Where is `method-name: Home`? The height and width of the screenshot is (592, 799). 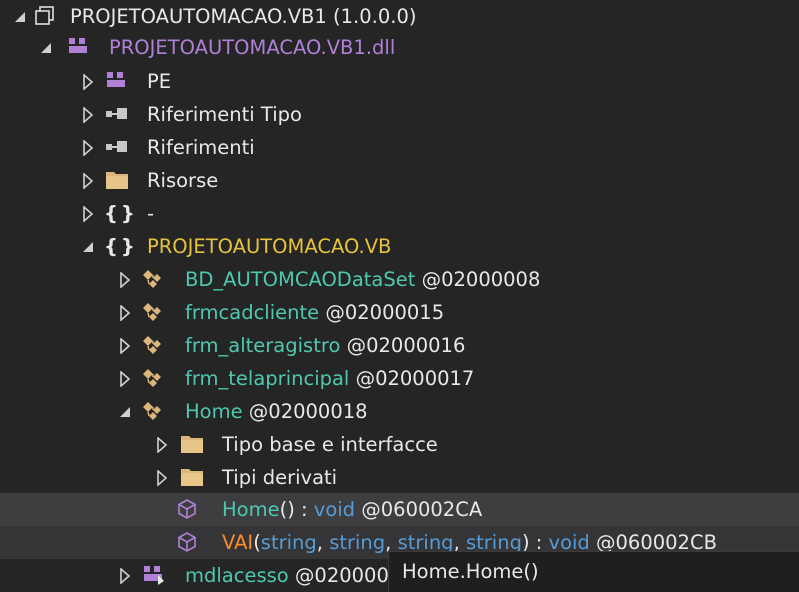 method-name: Home is located at coordinates (251, 509).